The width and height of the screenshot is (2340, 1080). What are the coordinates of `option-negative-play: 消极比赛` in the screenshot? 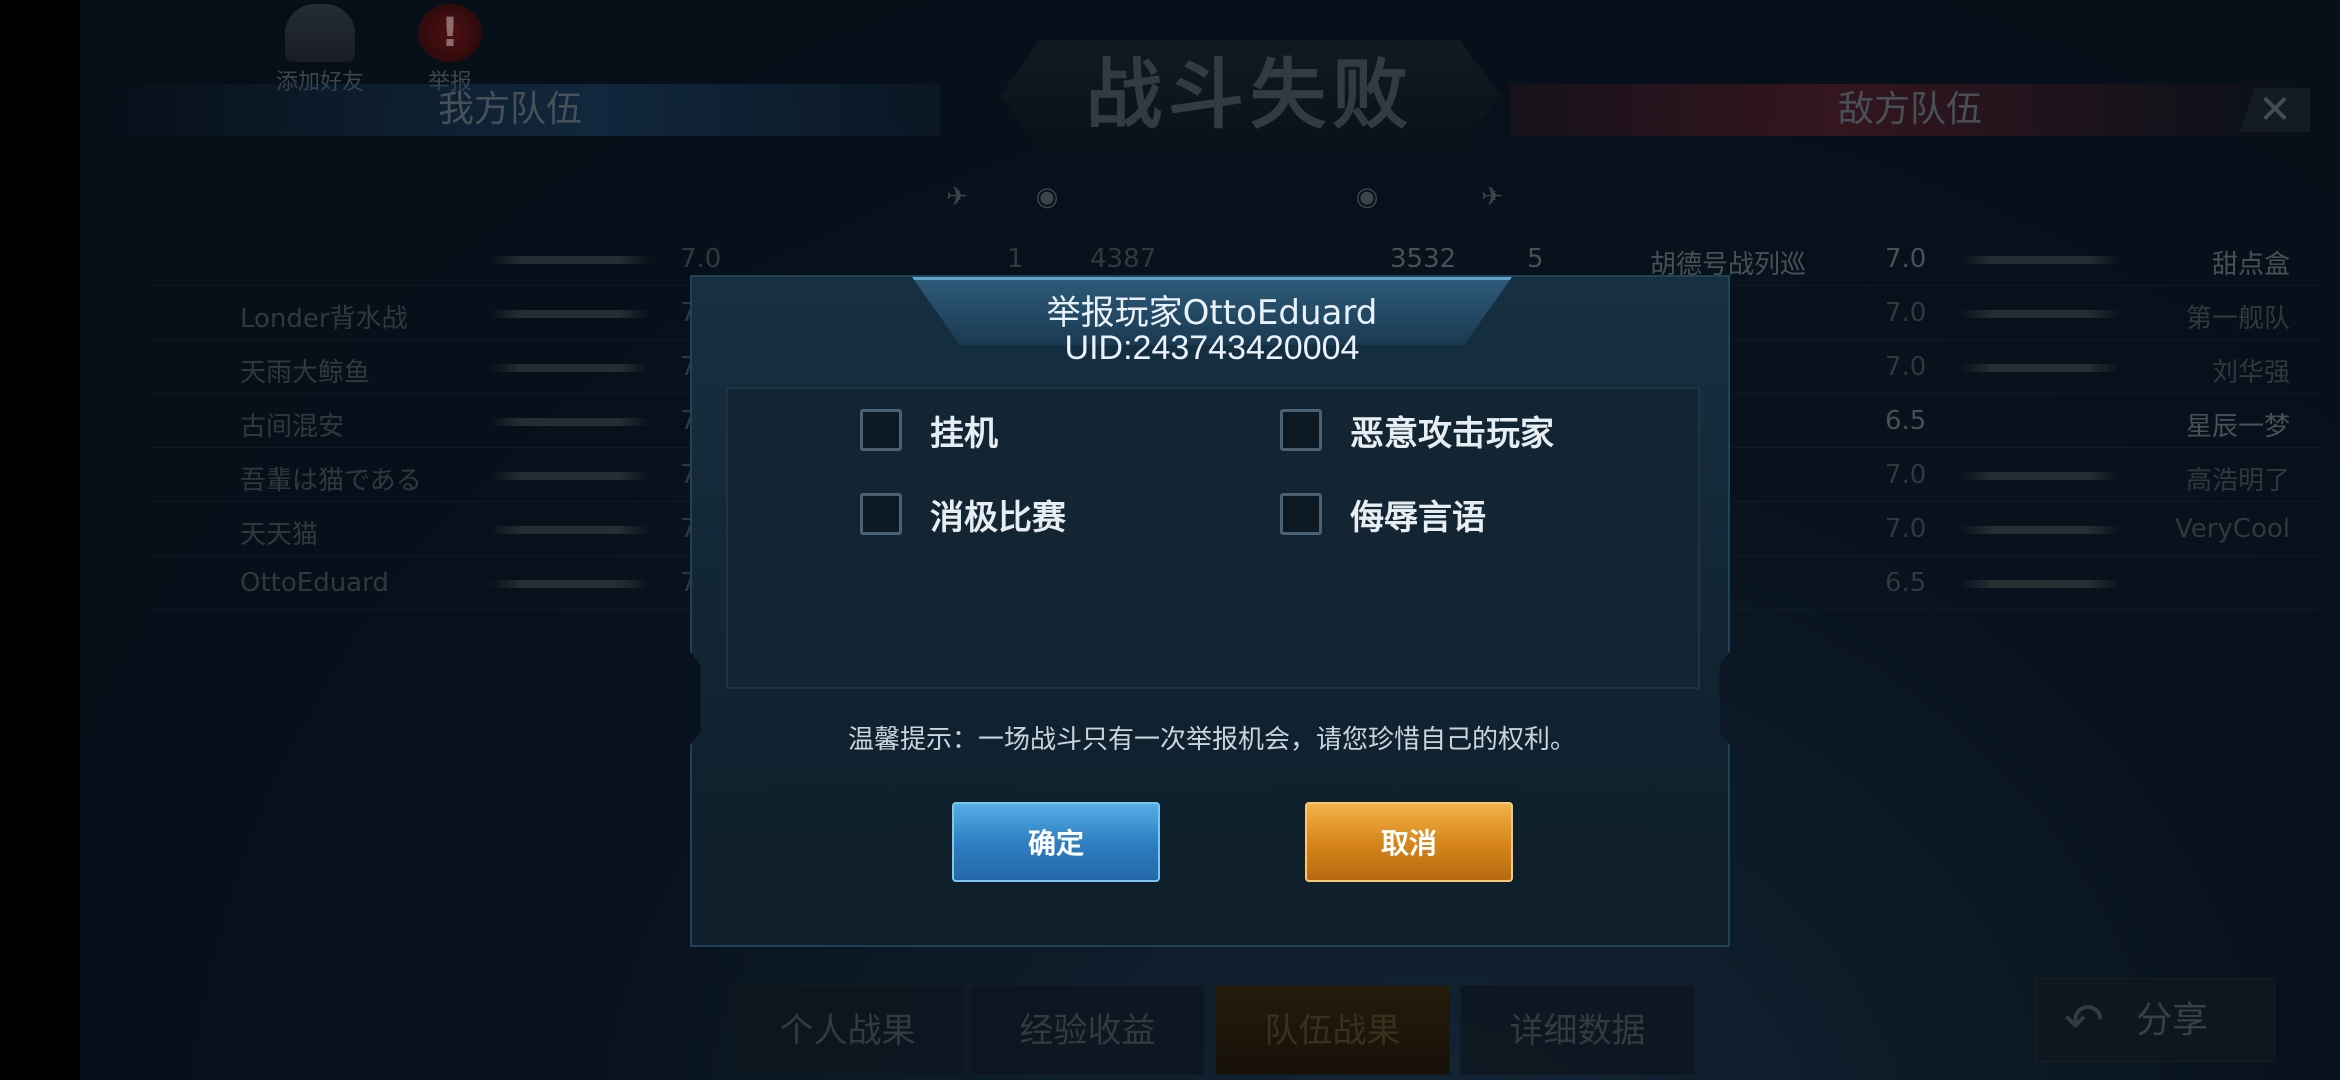 It's located at (963, 514).